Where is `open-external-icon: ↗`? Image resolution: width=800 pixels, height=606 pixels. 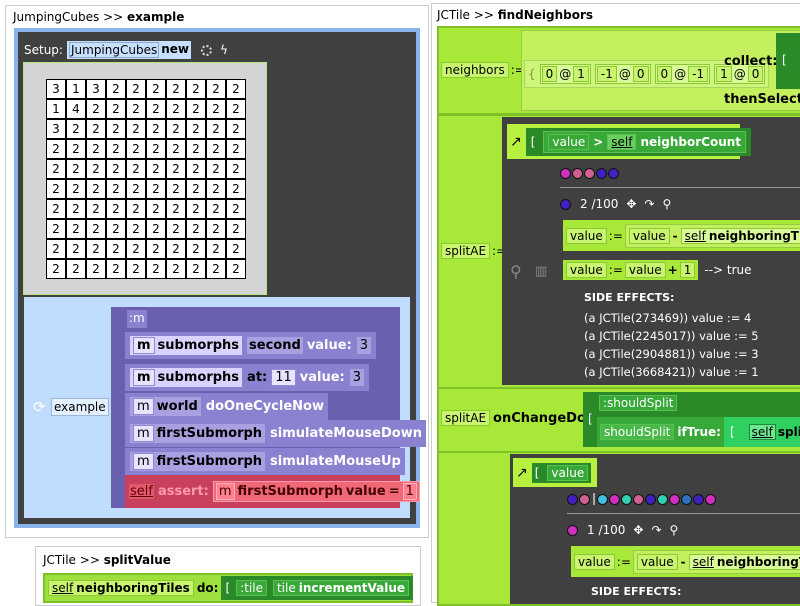 open-external-icon: ↗ is located at coordinates (516, 142).